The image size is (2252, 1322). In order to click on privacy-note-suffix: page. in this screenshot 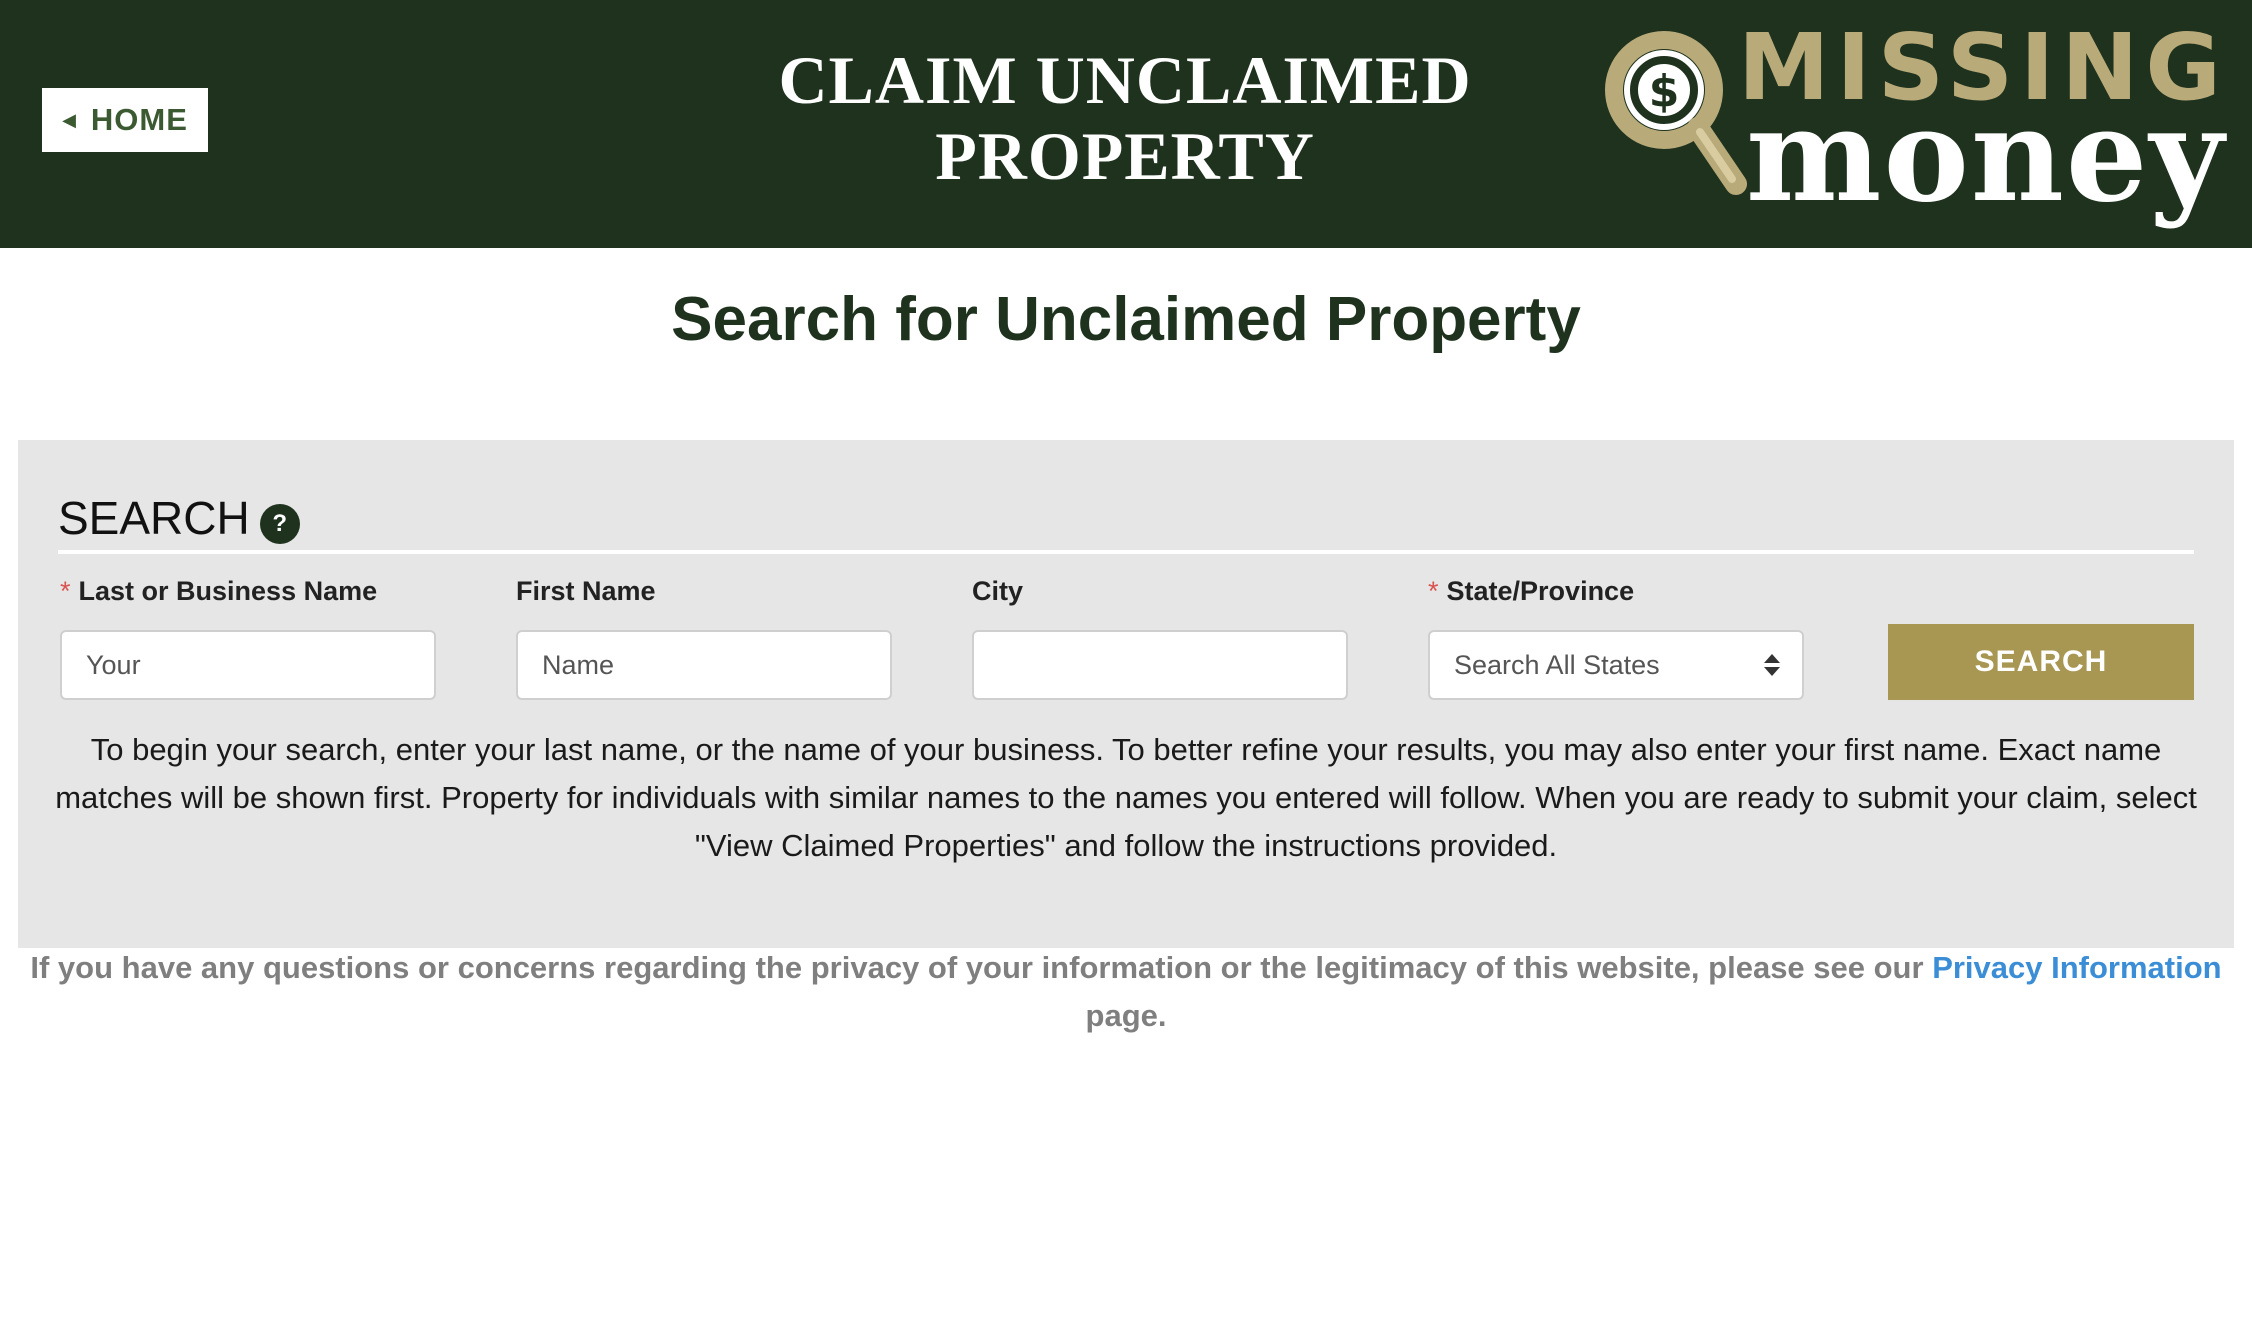, I will do `click(1126, 1015)`.